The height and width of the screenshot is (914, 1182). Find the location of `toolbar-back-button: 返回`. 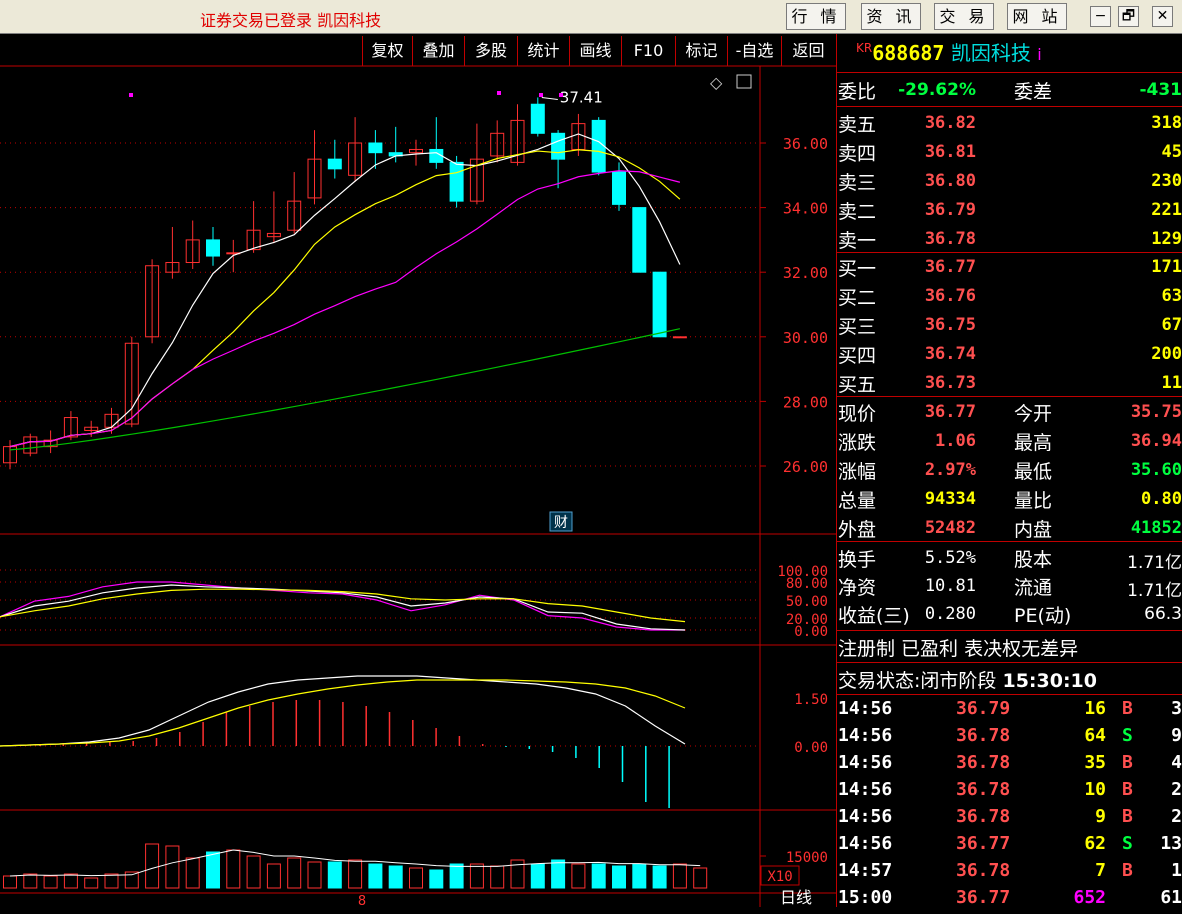

toolbar-back-button: 返回 is located at coordinates (808, 51).